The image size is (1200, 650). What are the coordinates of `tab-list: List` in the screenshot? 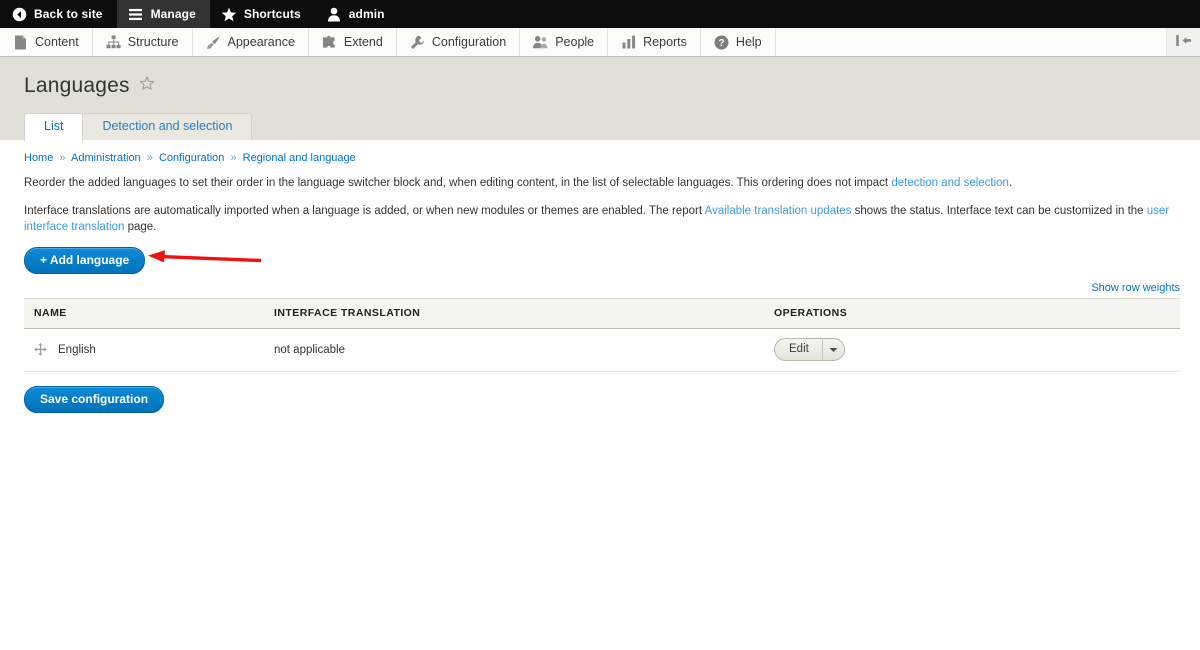 It's located at (54, 127).